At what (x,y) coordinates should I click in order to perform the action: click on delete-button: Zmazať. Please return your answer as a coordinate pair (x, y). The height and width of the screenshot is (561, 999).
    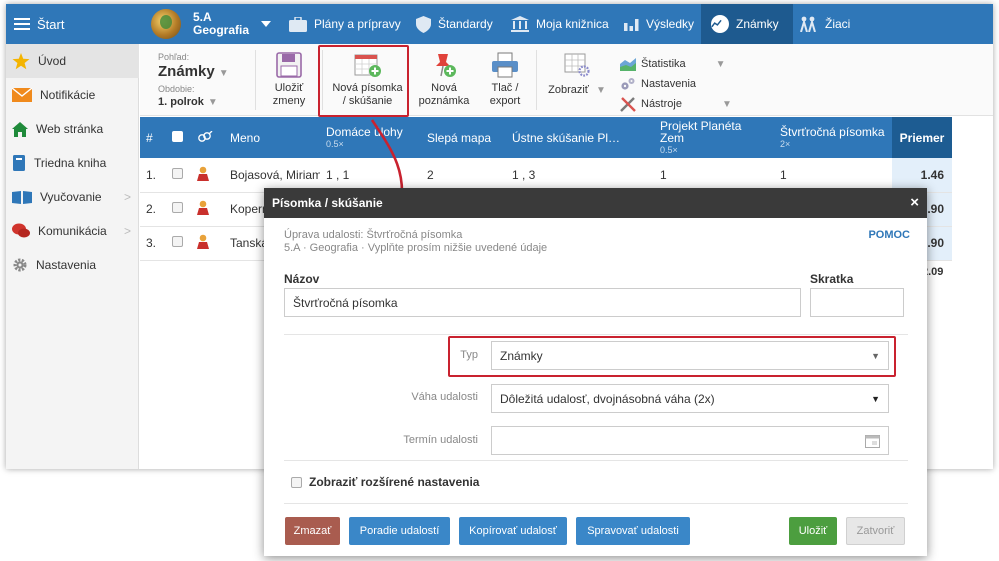
    Looking at the image, I should click on (312, 531).